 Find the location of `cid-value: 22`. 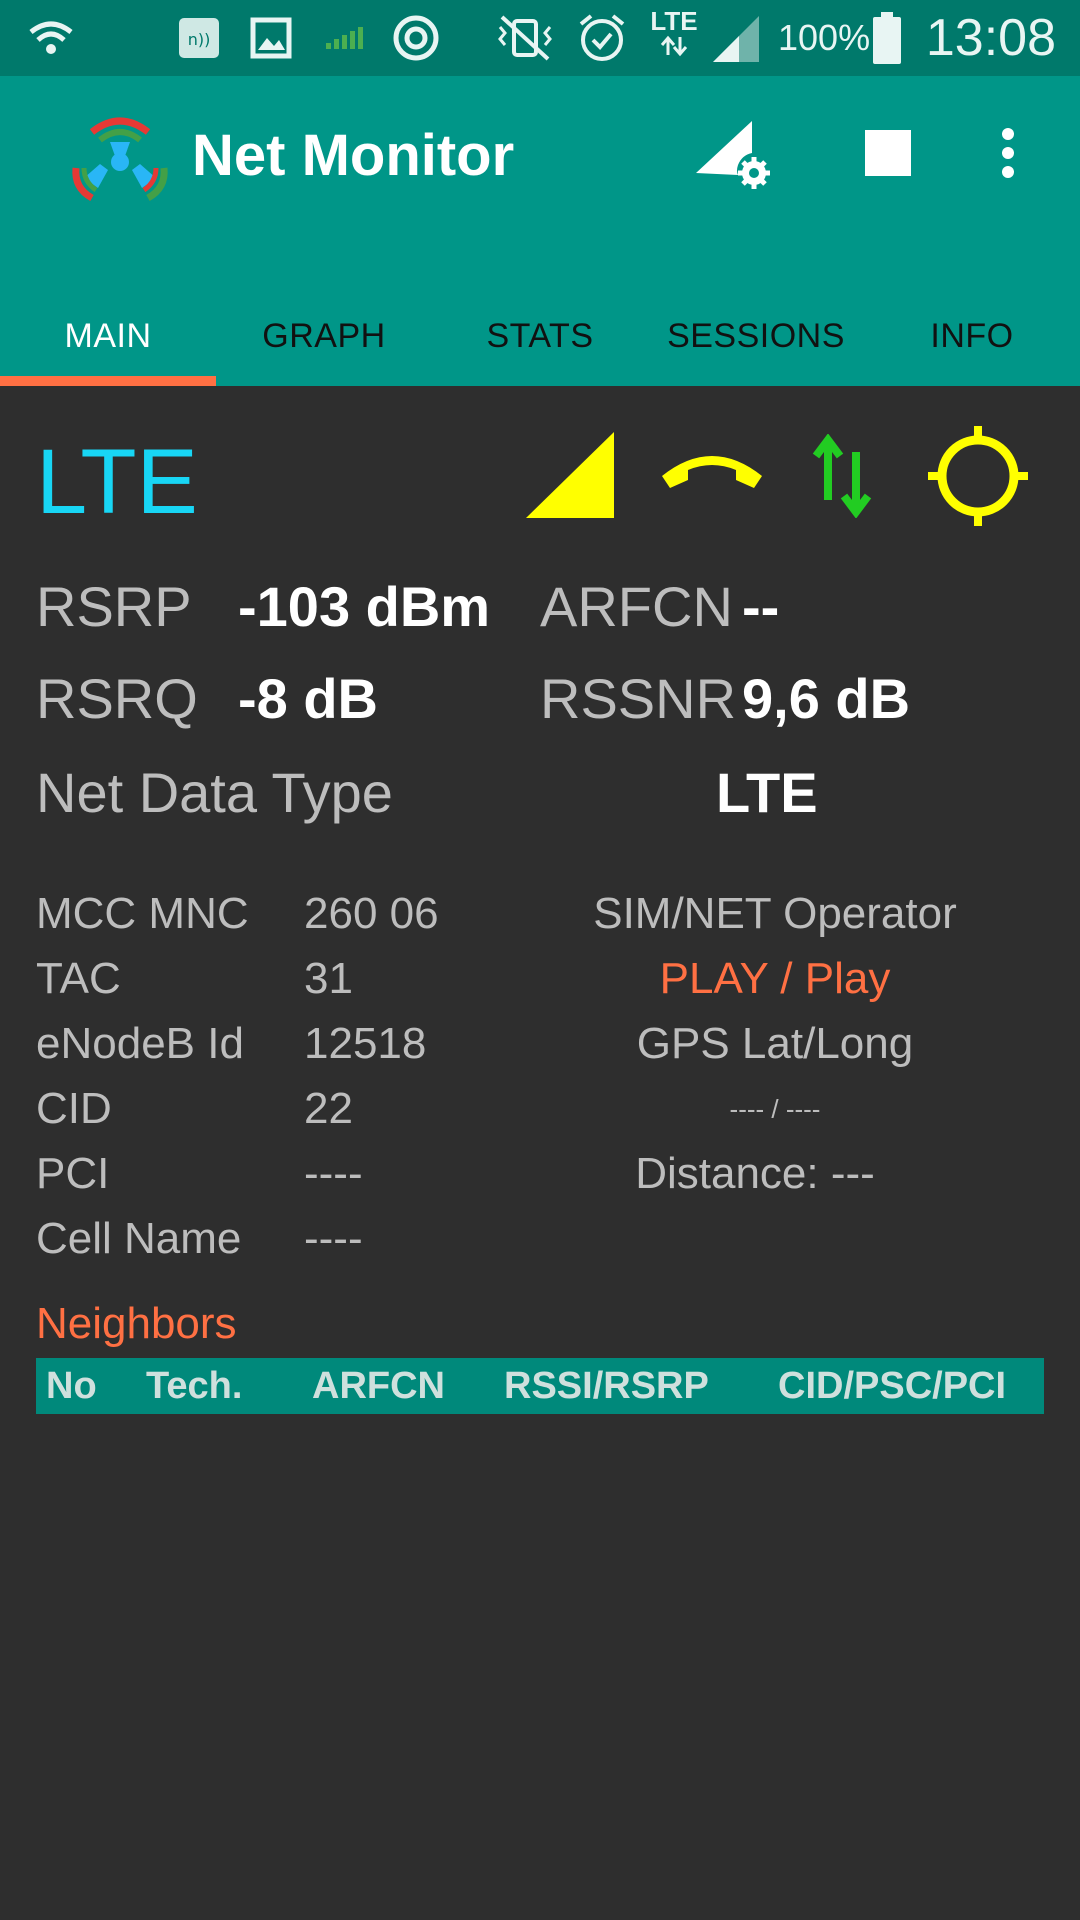

cid-value: 22 is located at coordinates (328, 1108).